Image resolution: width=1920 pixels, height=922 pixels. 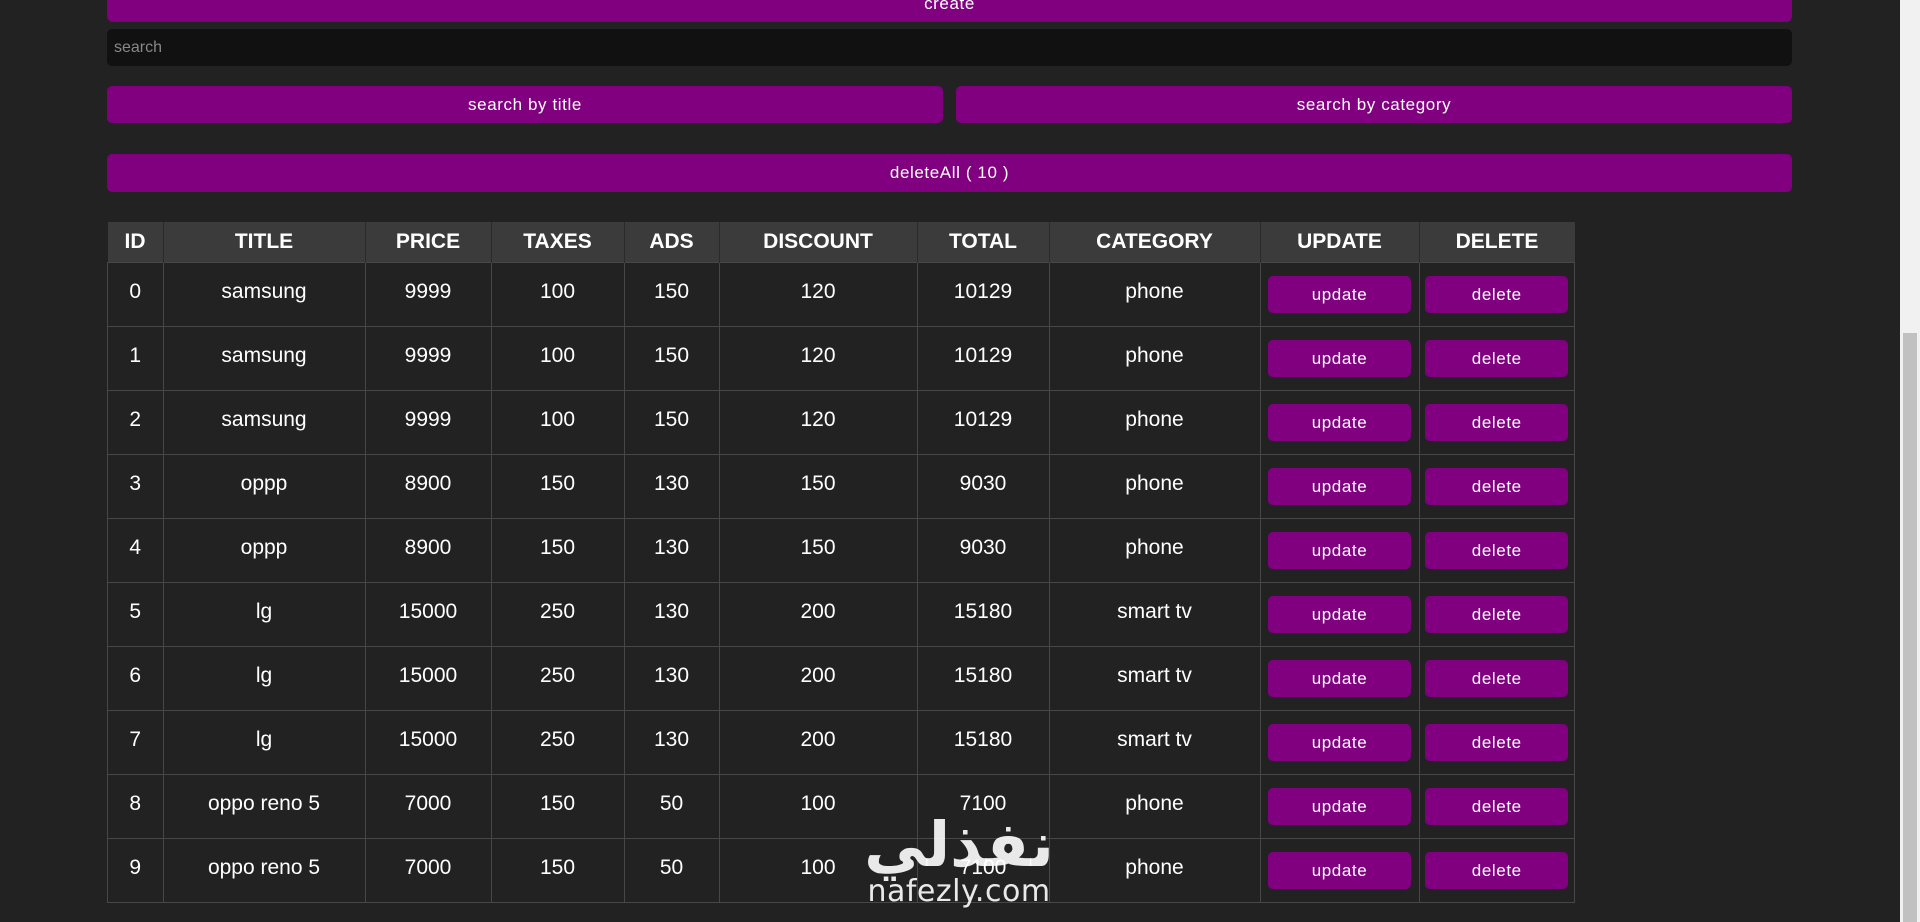 What do you see at coordinates (427, 806) in the screenshot?
I see `cell-price: 7000` at bounding box center [427, 806].